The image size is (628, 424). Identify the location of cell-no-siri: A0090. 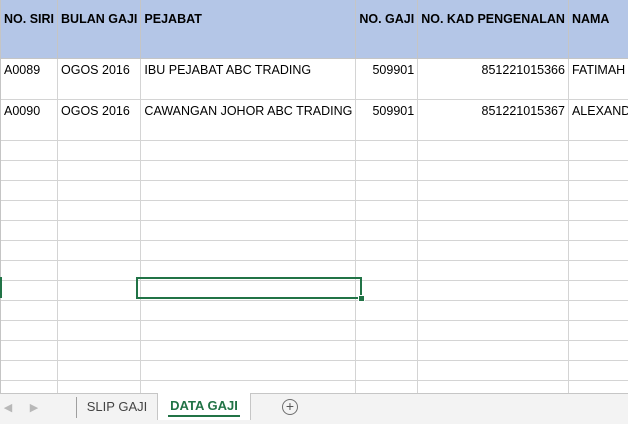
(30, 120).